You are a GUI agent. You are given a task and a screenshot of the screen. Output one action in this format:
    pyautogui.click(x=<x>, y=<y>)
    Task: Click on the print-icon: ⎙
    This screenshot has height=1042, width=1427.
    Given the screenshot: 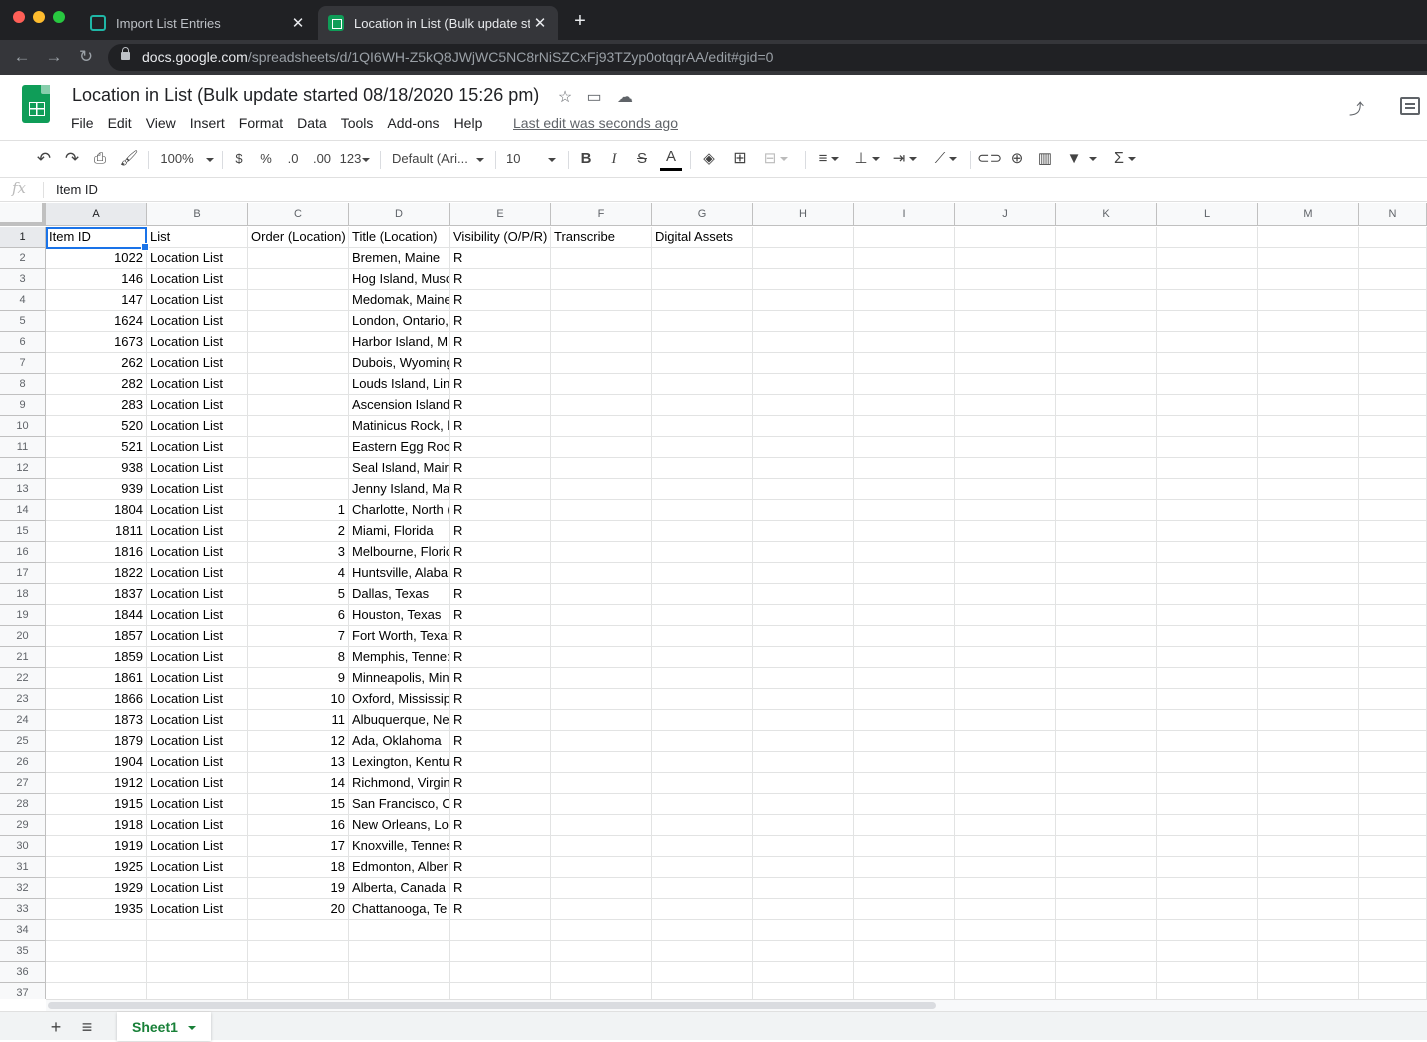 What is the action you would take?
    pyautogui.click(x=100, y=159)
    